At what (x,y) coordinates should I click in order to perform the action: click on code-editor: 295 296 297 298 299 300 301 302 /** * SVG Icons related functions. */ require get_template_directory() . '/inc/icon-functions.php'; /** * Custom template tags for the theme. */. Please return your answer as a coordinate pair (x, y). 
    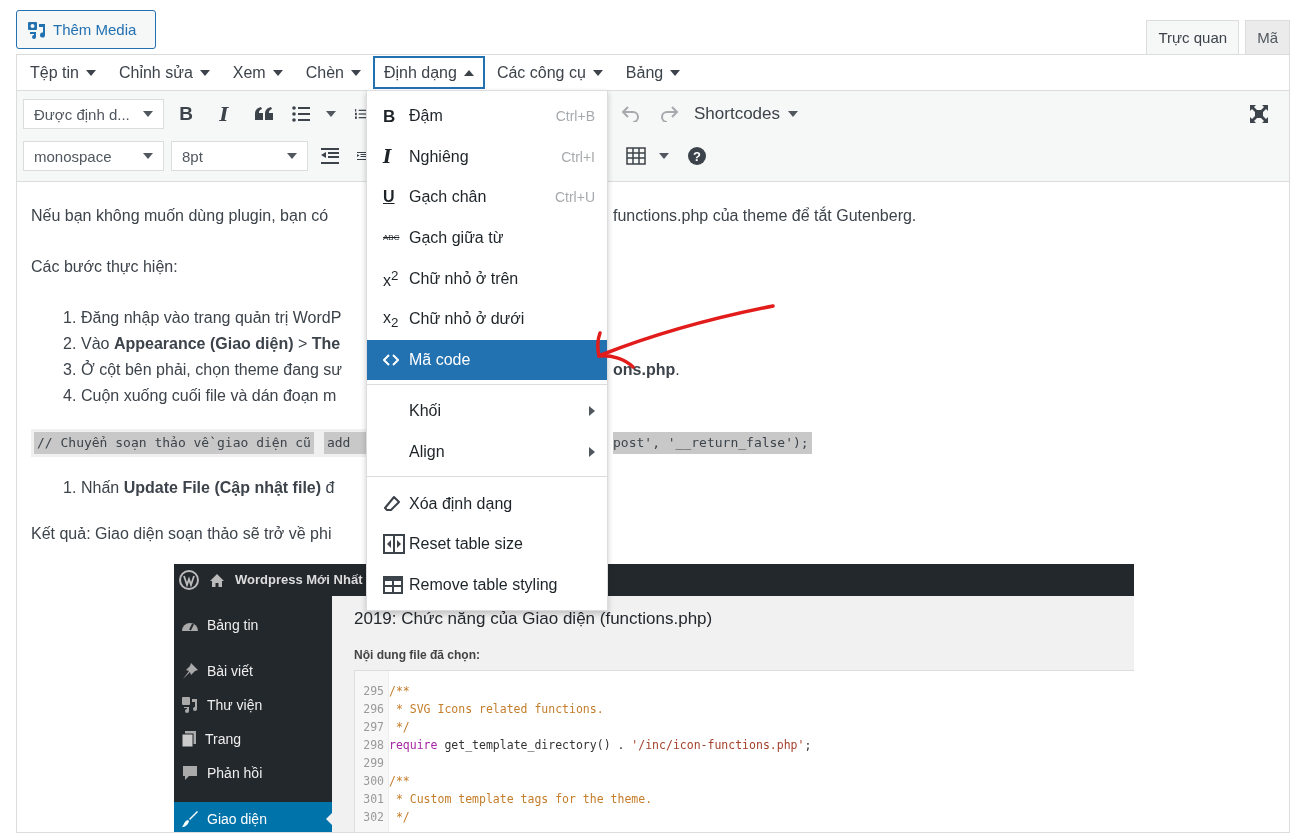
    Looking at the image, I should click on (744, 751).